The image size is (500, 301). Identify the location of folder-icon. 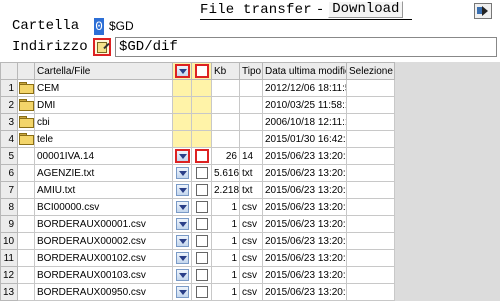
(26, 139).